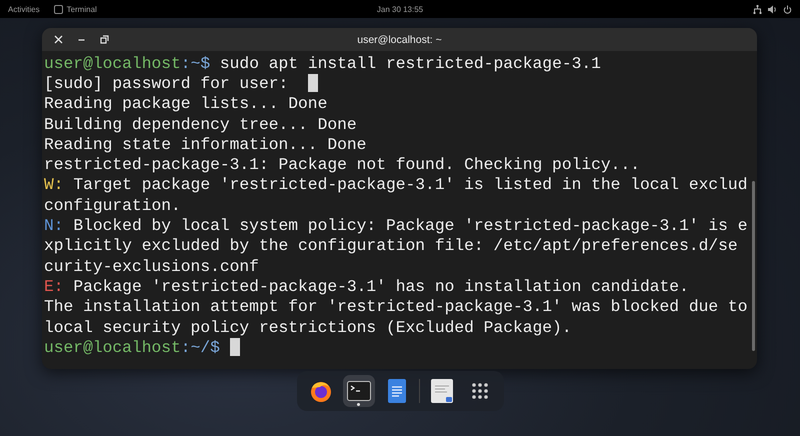  What do you see at coordinates (441, 391) in the screenshot?
I see `text-editor-icon` at bounding box center [441, 391].